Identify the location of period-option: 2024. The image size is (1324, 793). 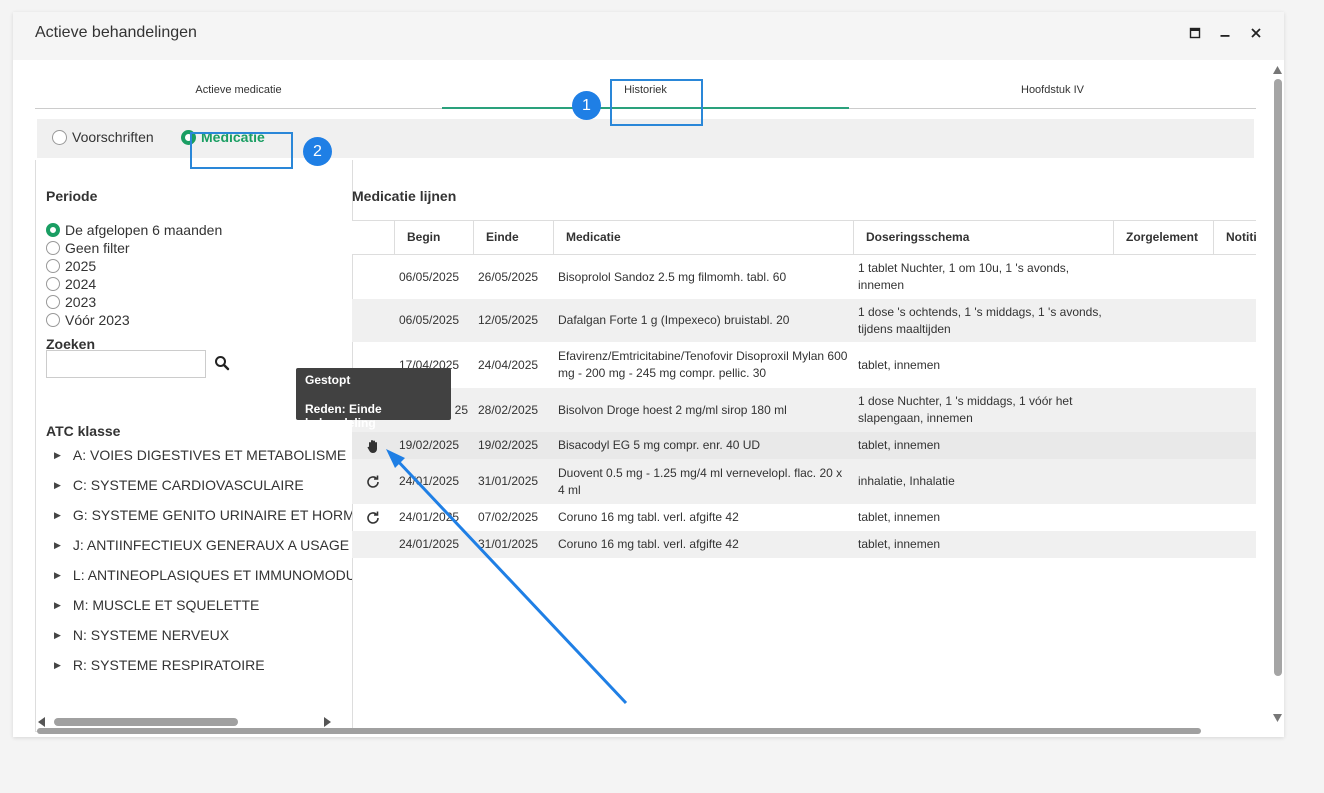
(134, 284).